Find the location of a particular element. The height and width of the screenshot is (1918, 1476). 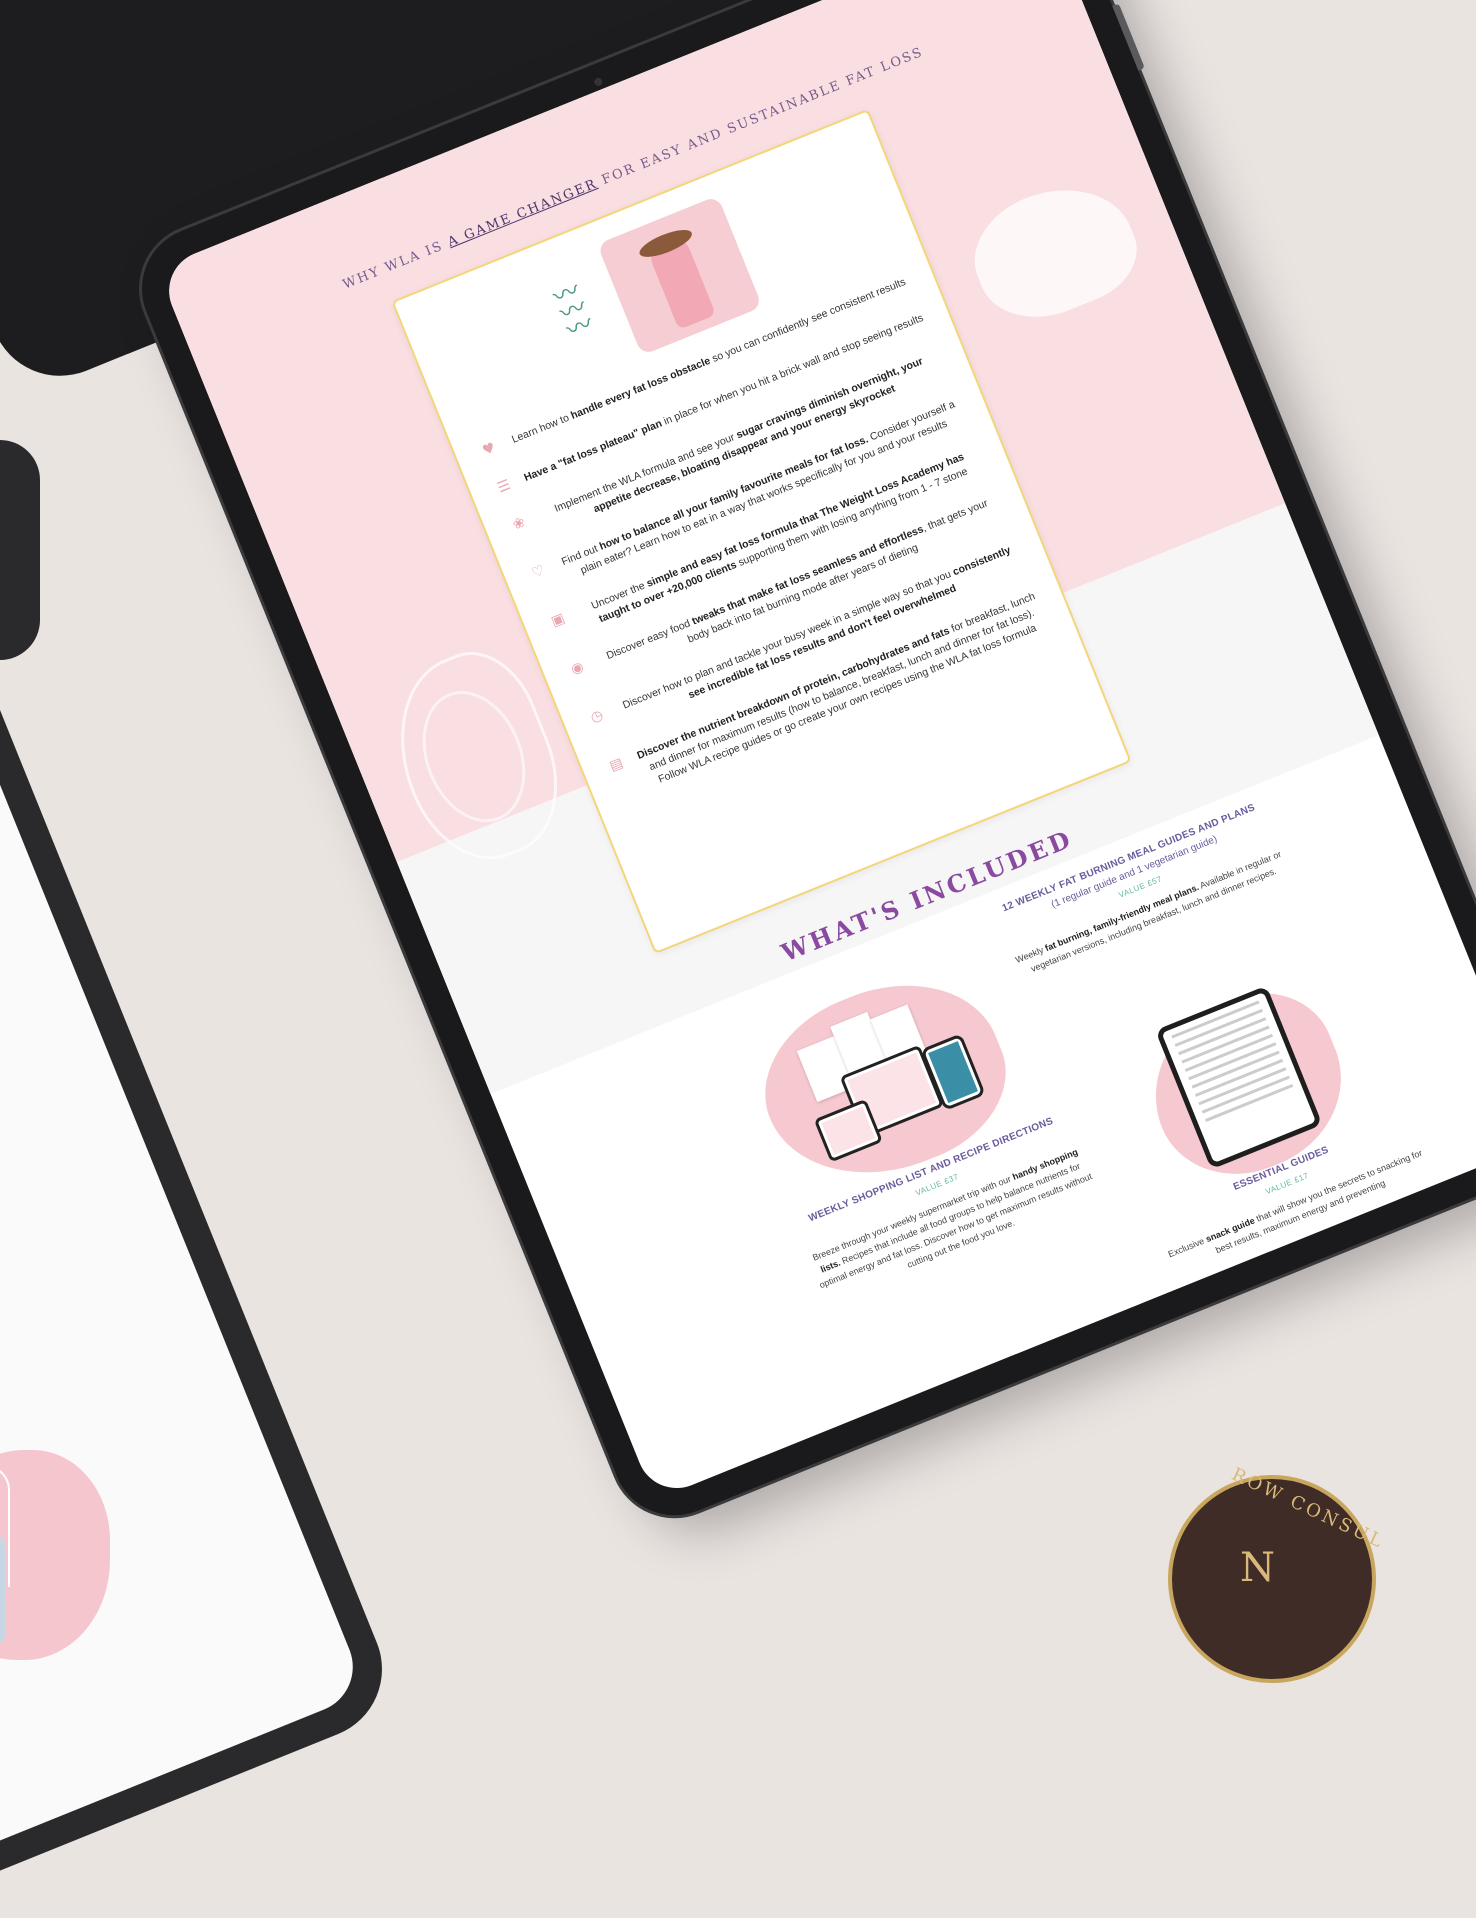

dumbbell-icon: ♥ is located at coordinates (489, 449).